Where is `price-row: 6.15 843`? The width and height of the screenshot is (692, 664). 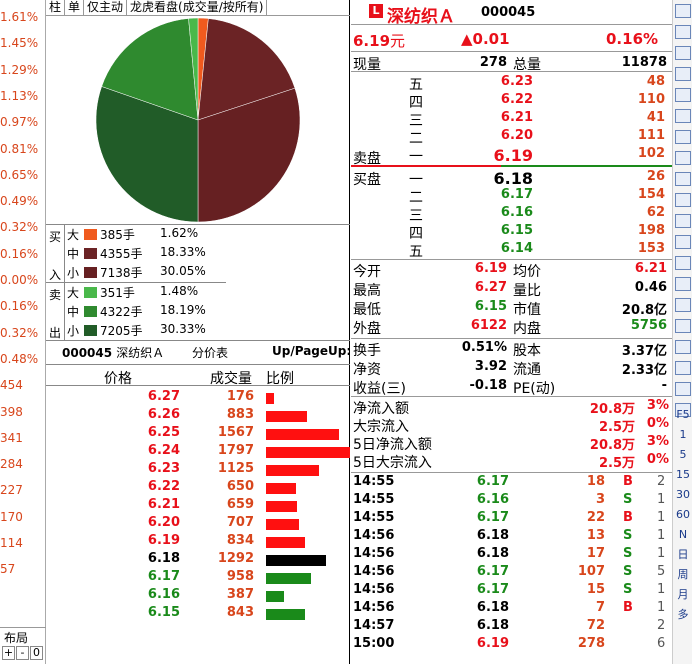
price-row: 6.15 843 is located at coordinates (198, 614).